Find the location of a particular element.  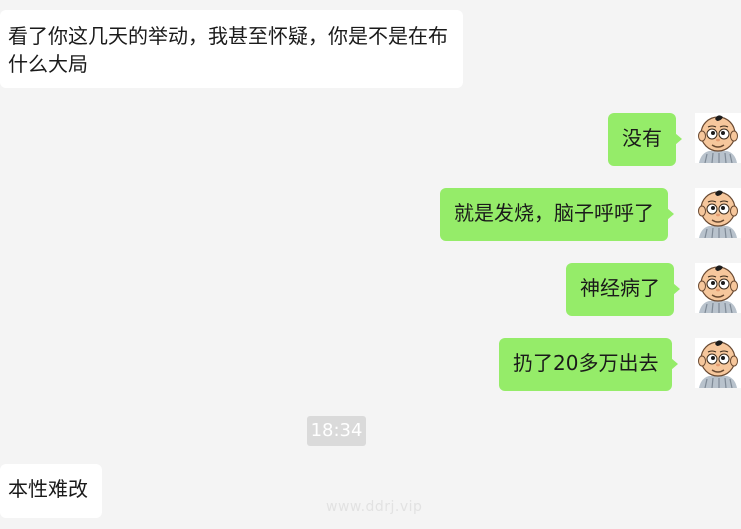

message-text: 看了你这几天的举动，我甚至怀疑，你是不是在布什么大局 is located at coordinates (228, 50).